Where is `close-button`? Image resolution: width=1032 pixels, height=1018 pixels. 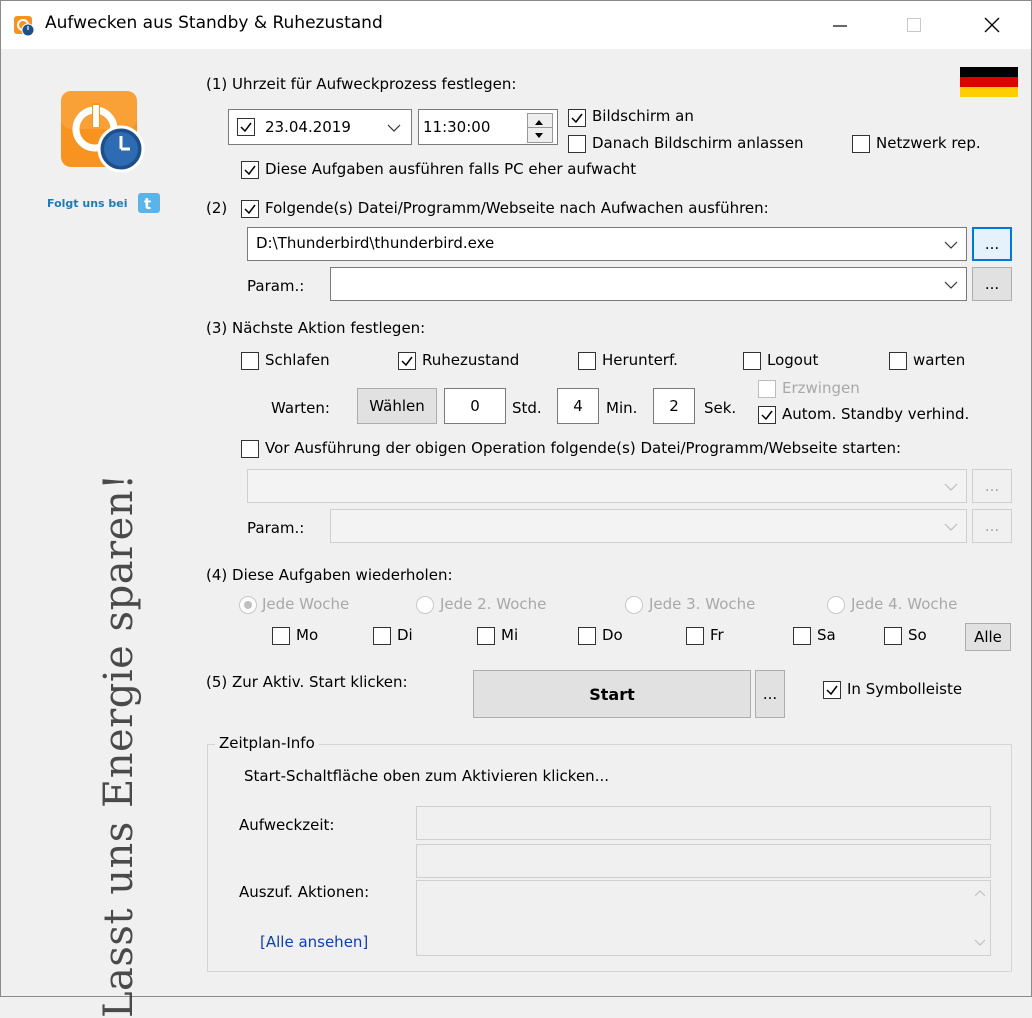 close-button is located at coordinates (992, 25).